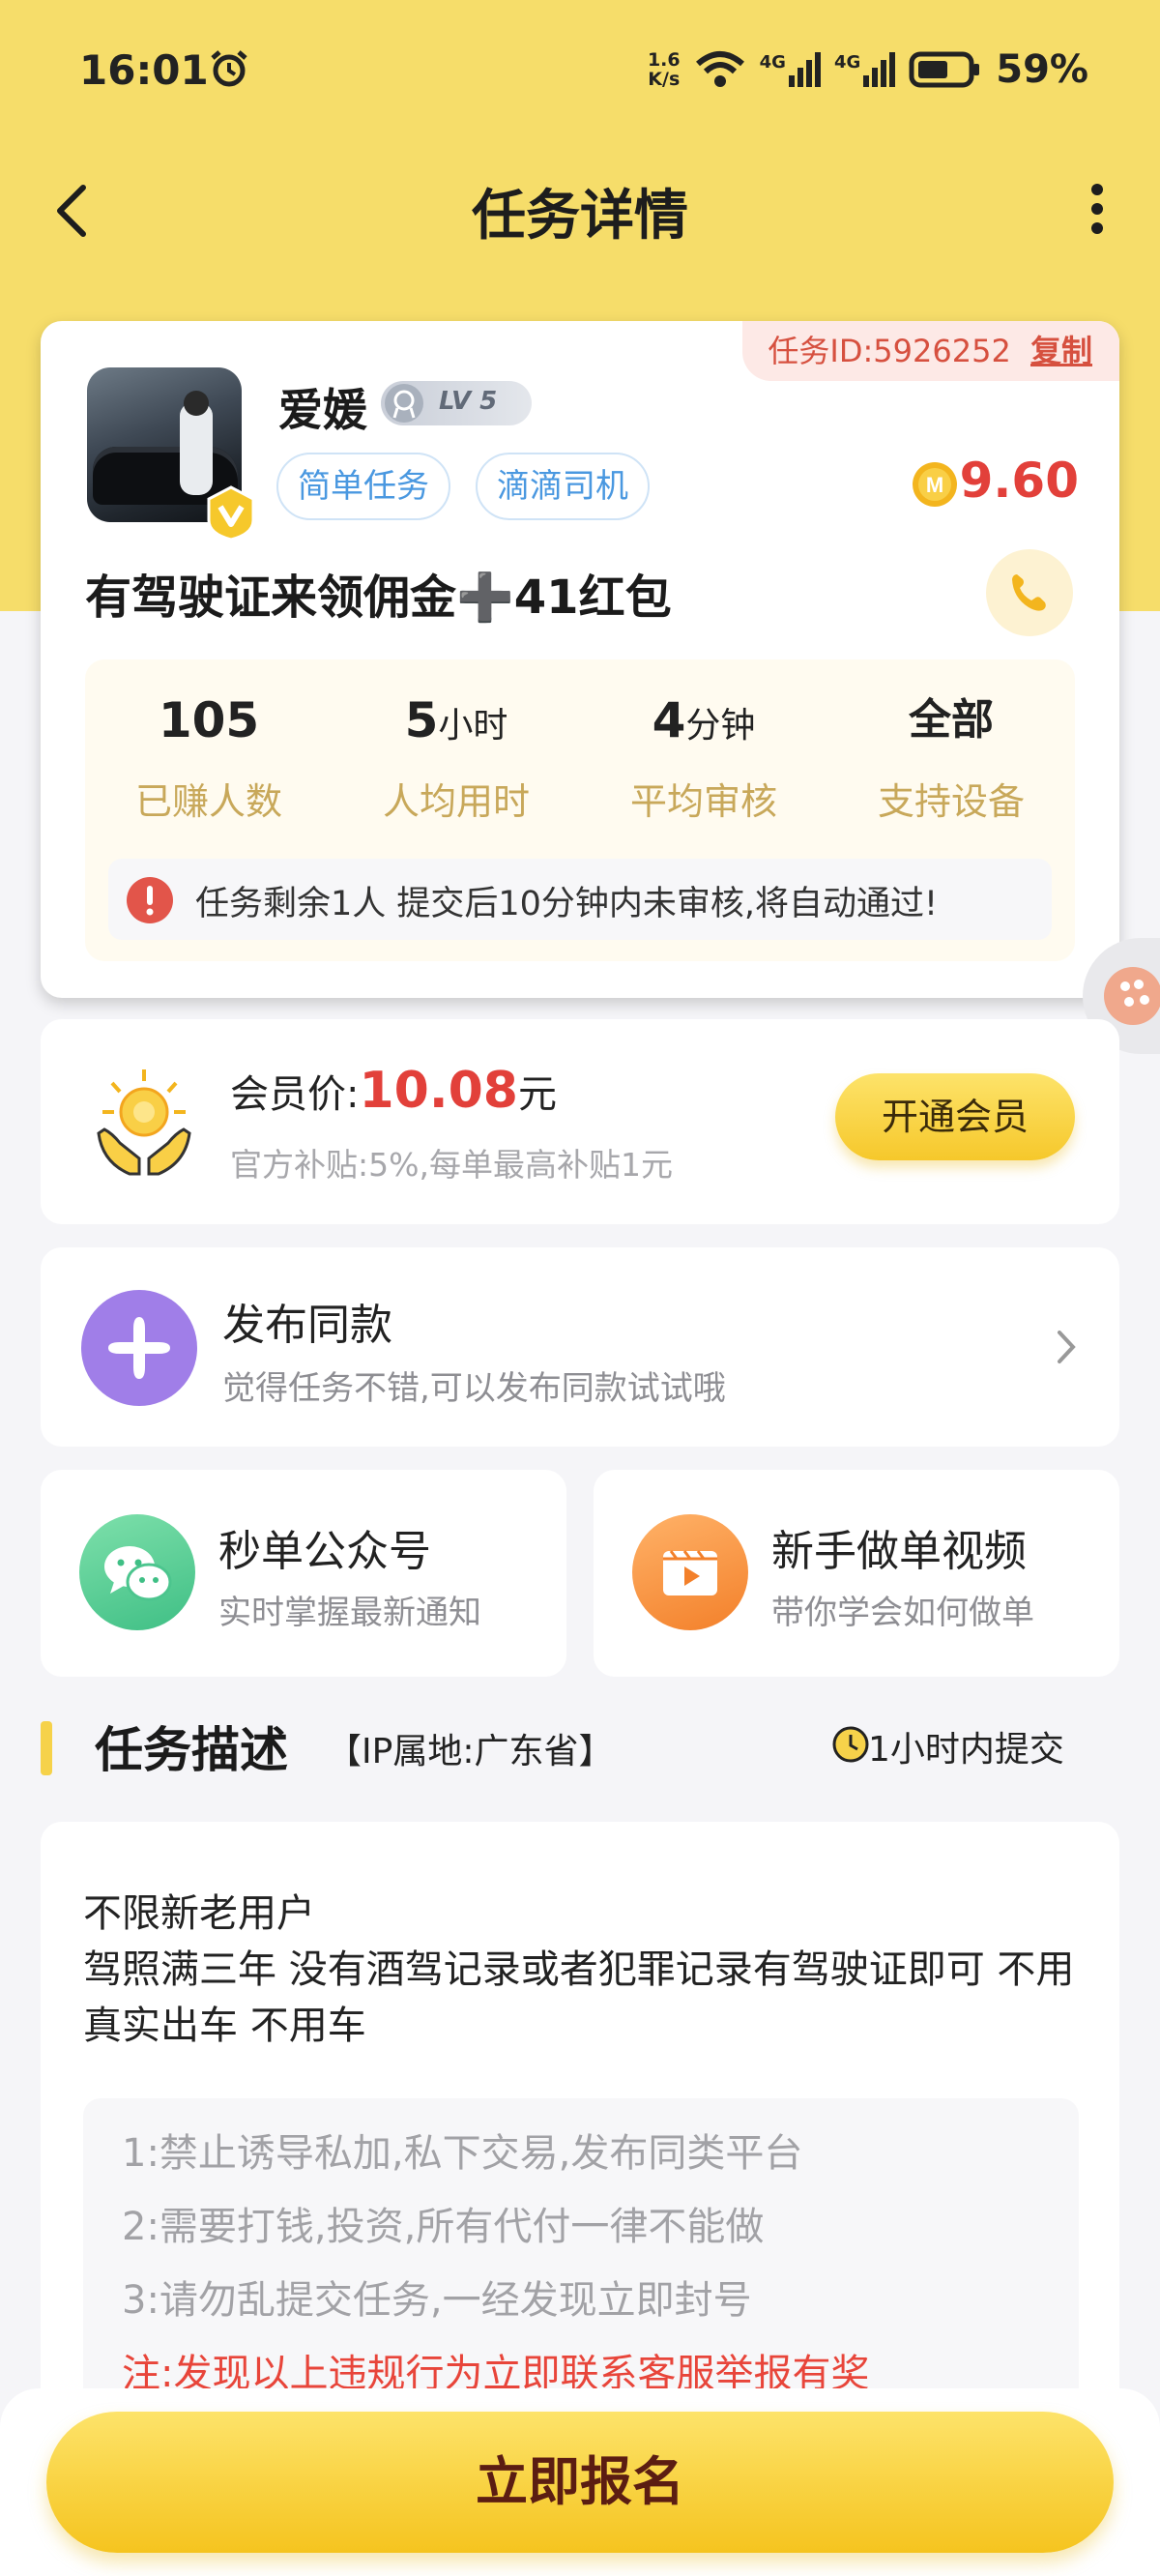 The height and width of the screenshot is (2576, 1160). What do you see at coordinates (951, 759) in the screenshot?
I see `stat-devices: 全部 支持设备` at bounding box center [951, 759].